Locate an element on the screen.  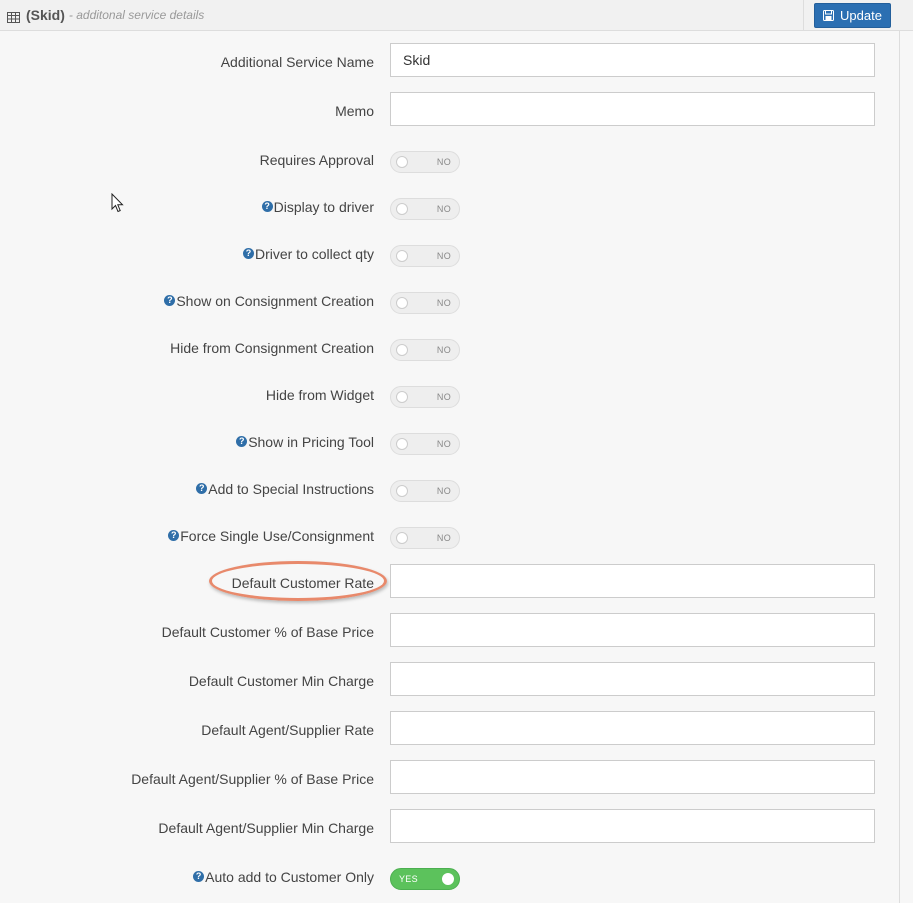
add-special-instructions-label-text: Add to Special Instructions is located at coordinates (291, 488).